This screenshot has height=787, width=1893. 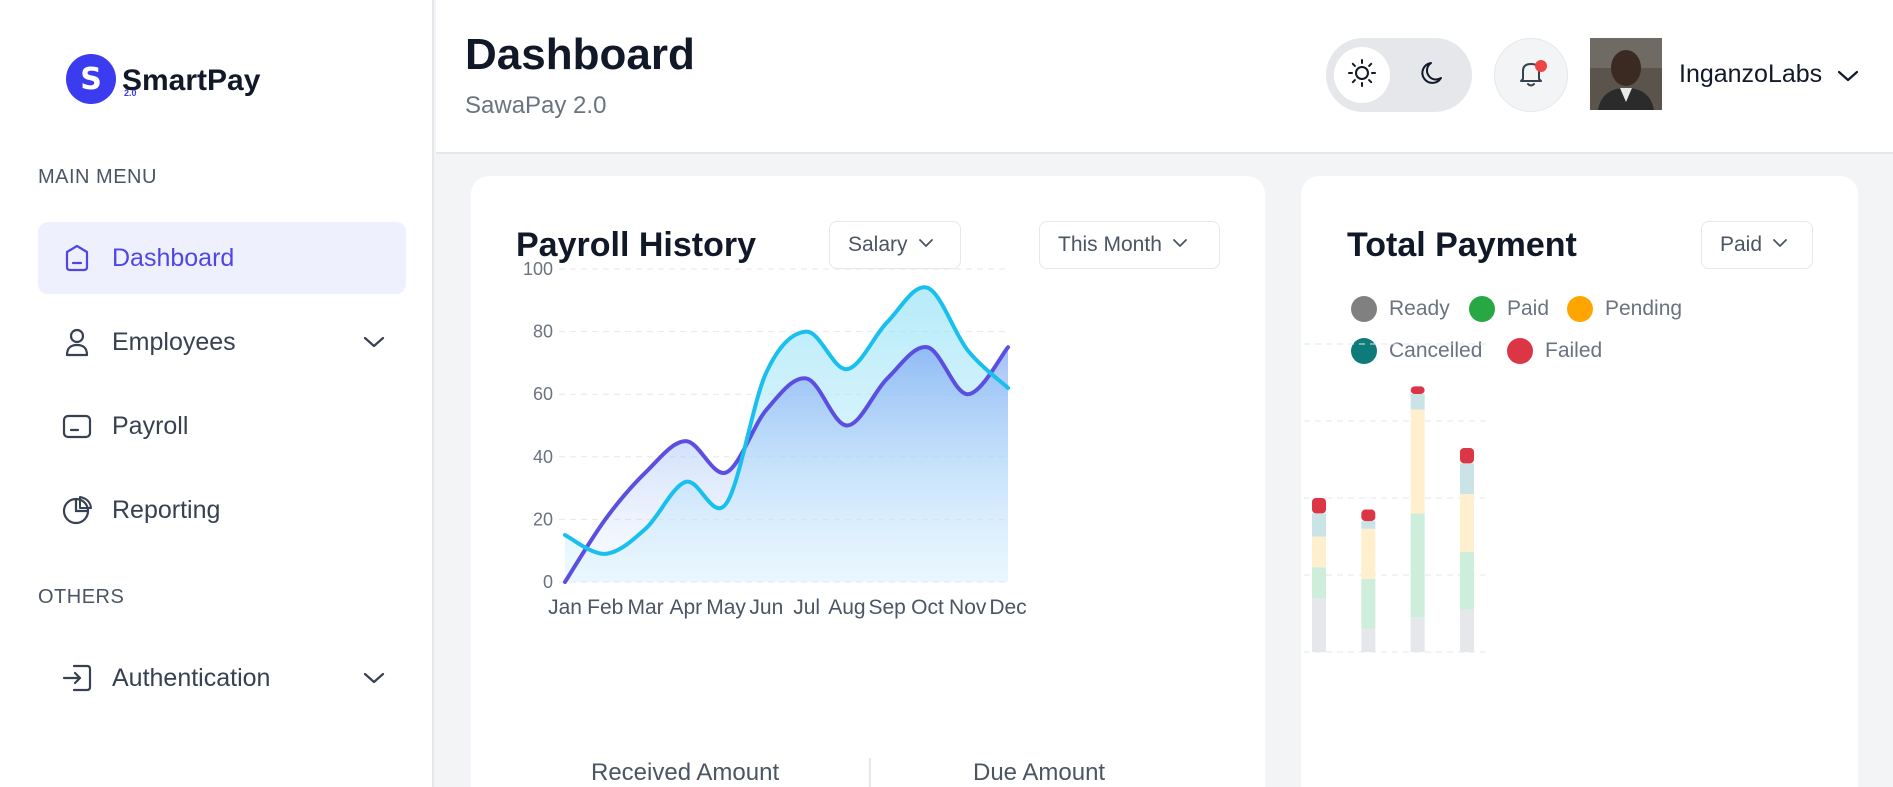 I want to click on sidebar-item-authentication: Authentication, so click(x=222, y=678).